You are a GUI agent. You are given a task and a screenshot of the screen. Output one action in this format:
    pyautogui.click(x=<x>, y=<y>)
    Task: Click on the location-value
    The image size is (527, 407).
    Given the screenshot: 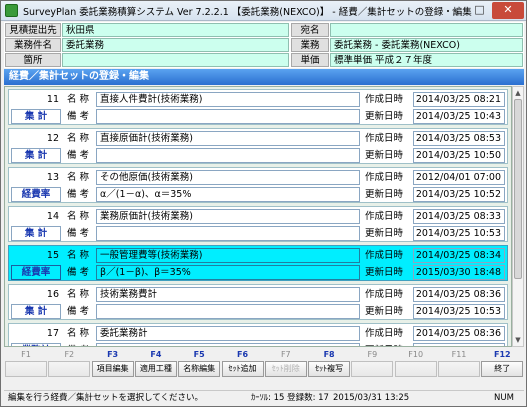 What is the action you would take?
    pyautogui.click(x=175, y=60)
    